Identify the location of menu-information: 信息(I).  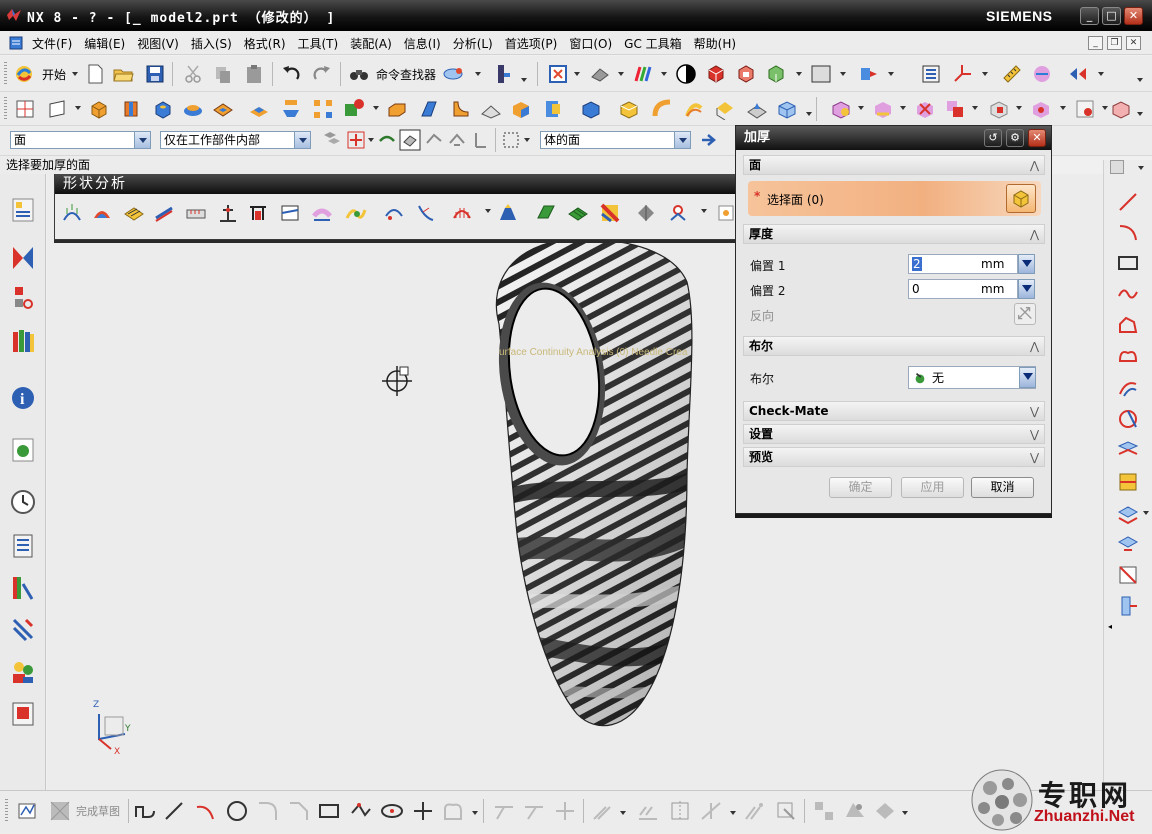
(422, 43).